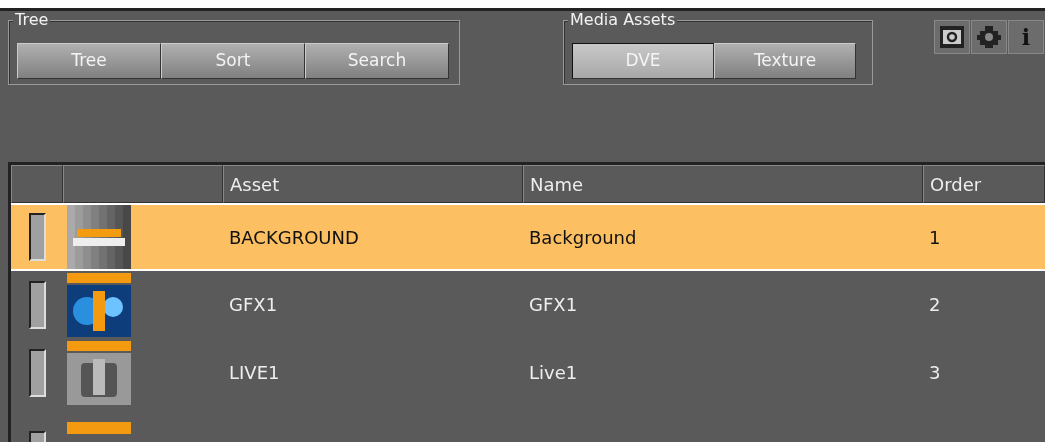 The image size is (1045, 442). What do you see at coordinates (723, 184) in the screenshot?
I see `column-header: Name` at bounding box center [723, 184].